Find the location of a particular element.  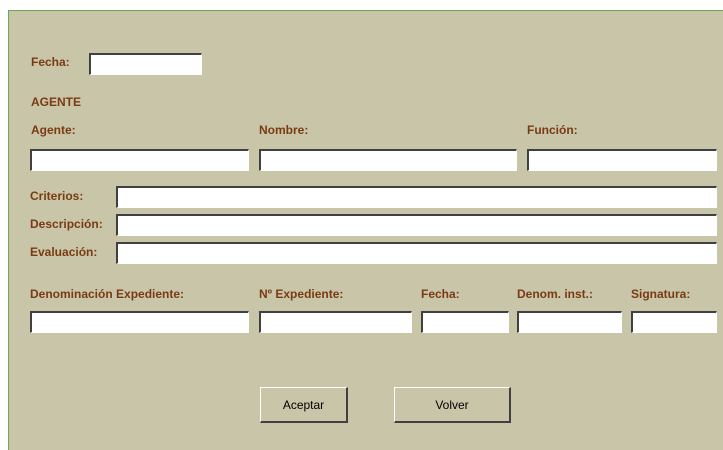

signatura-input is located at coordinates (674, 322).